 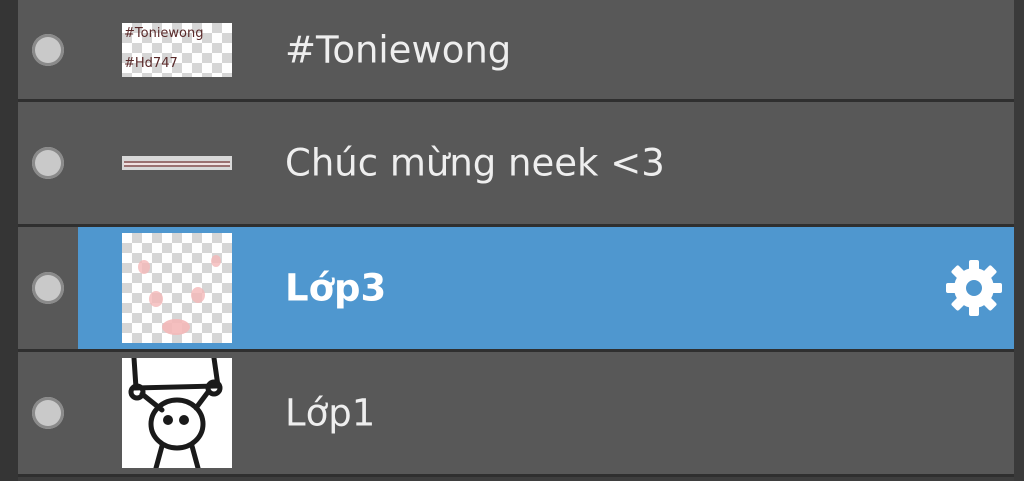 What do you see at coordinates (398, 49) in the screenshot?
I see `layer-name: #Toniewong` at bounding box center [398, 49].